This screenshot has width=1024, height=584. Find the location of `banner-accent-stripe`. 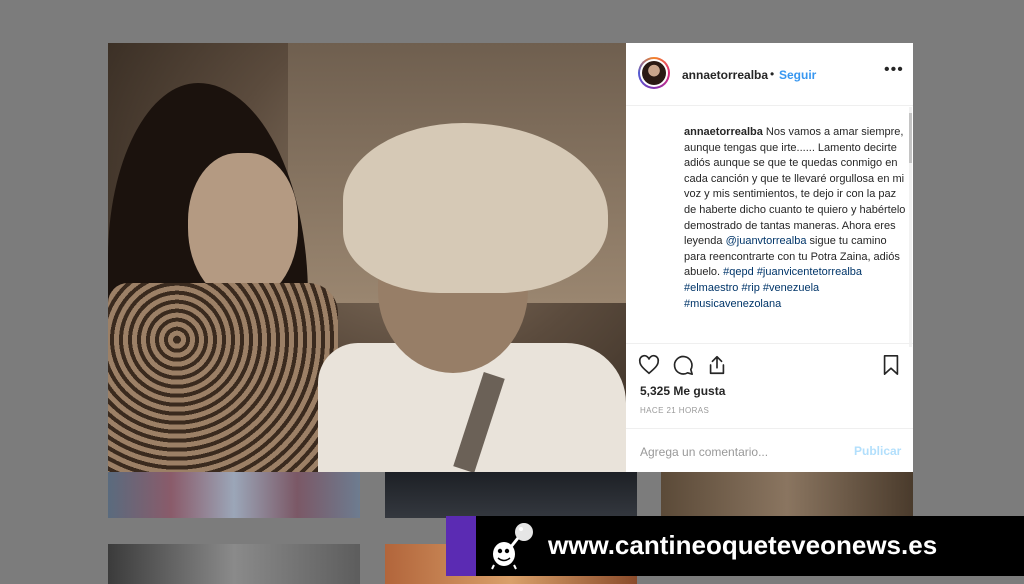

banner-accent-stripe is located at coordinates (461, 546).